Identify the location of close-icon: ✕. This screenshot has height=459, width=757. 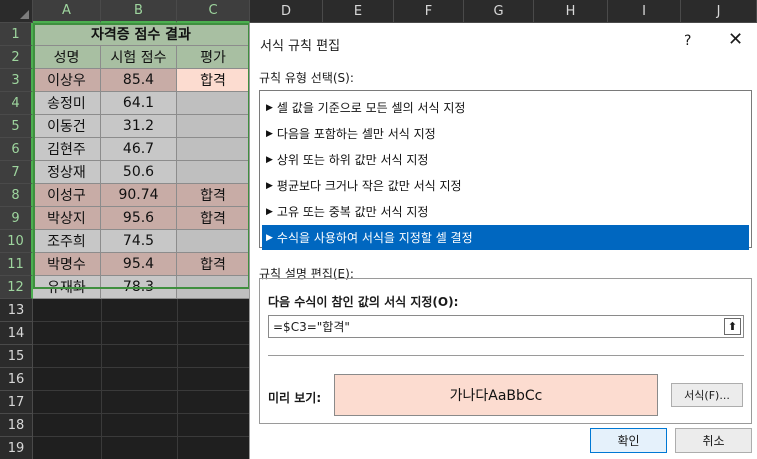
(735, 40).